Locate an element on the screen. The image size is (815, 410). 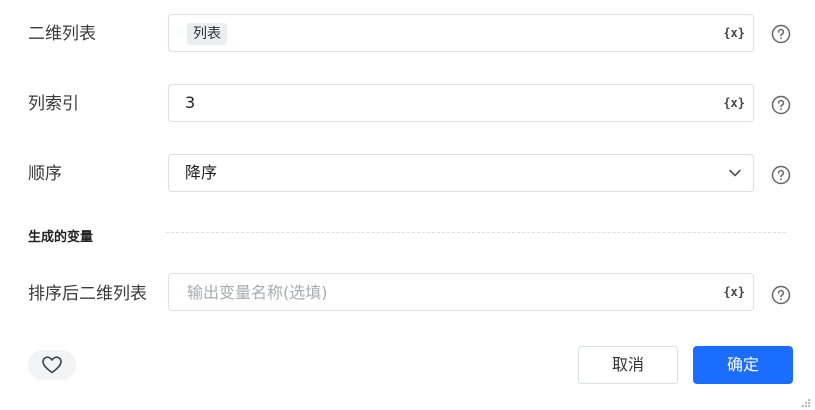
section-divider is located at coordinates (476, 232).